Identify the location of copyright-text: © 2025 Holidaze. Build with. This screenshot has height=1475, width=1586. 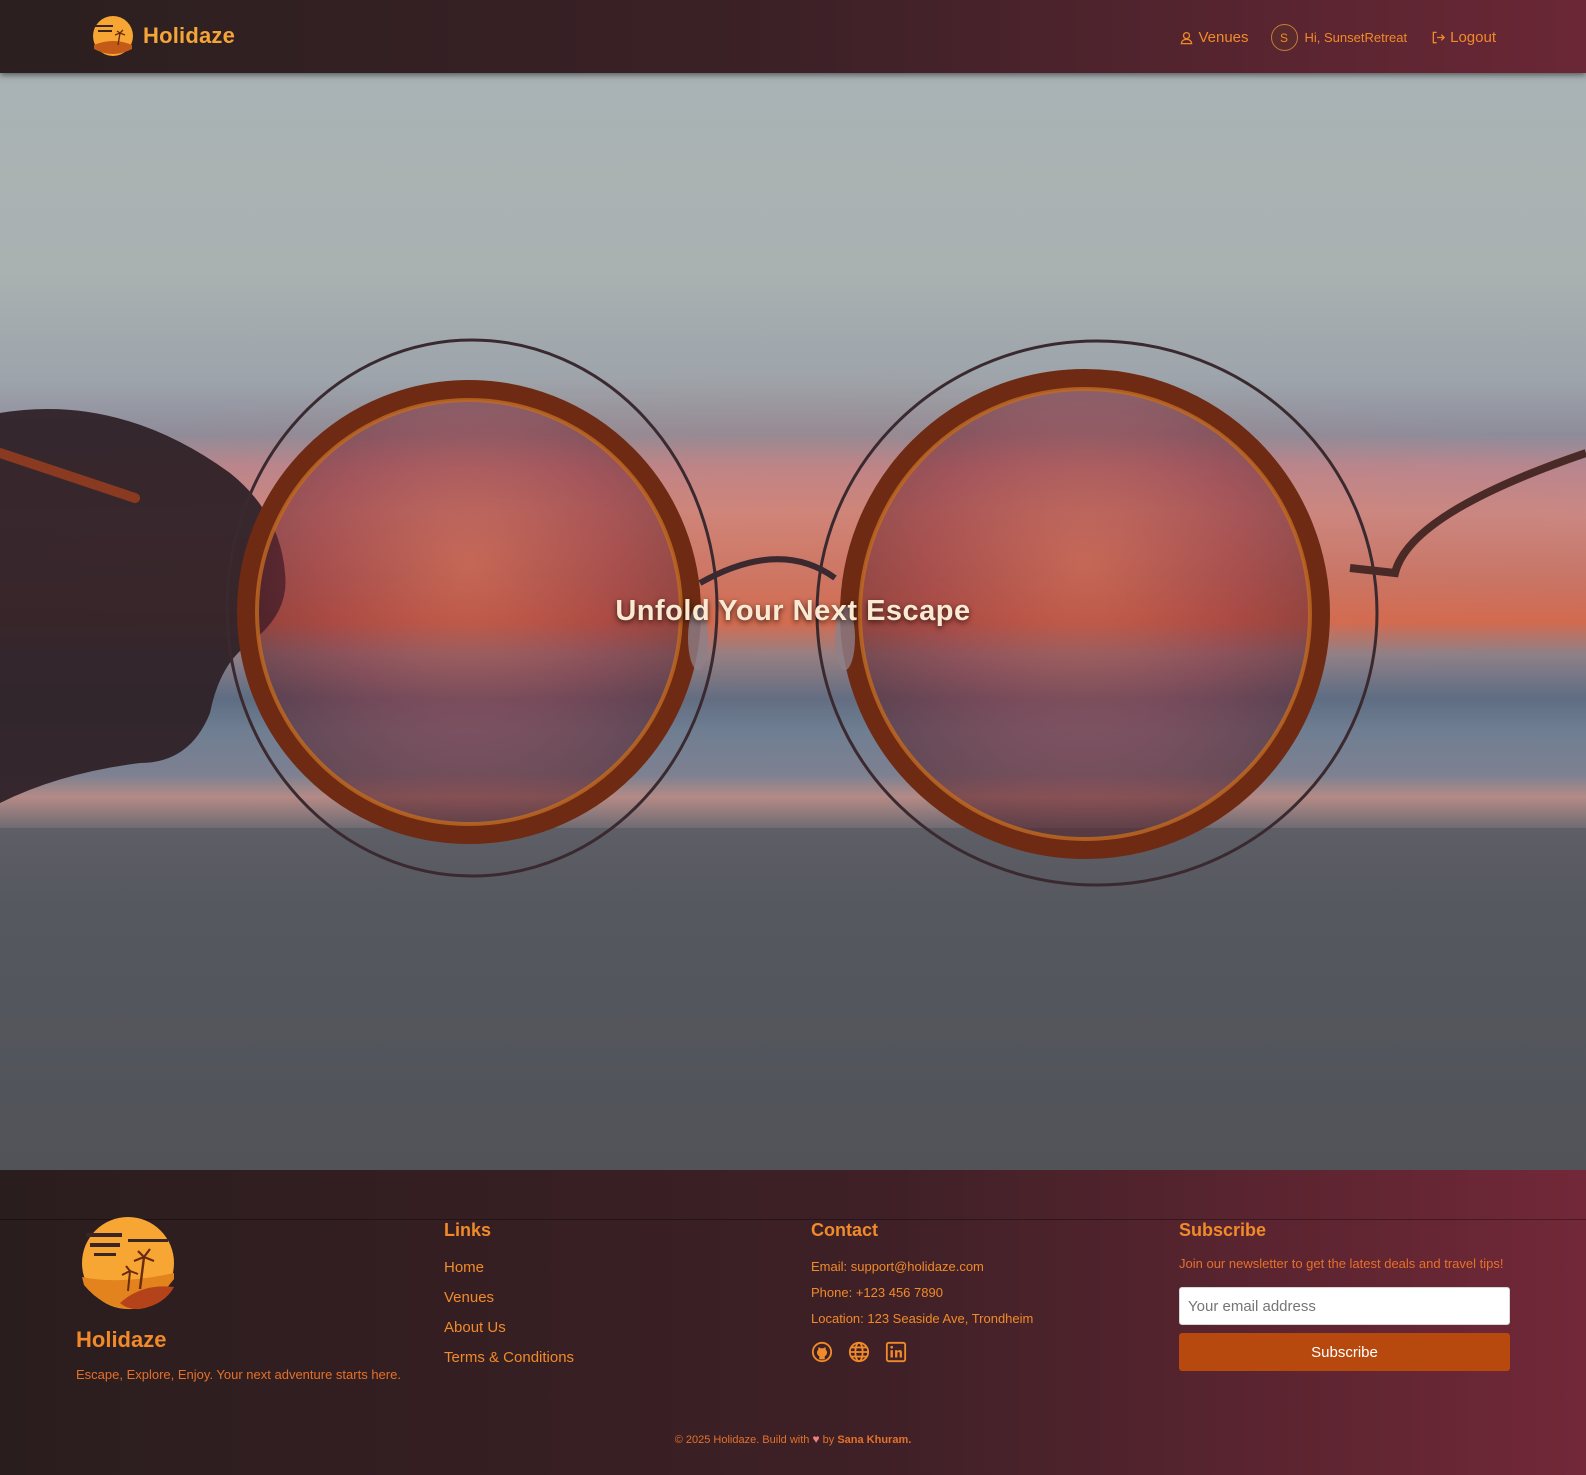
(742, 1440).